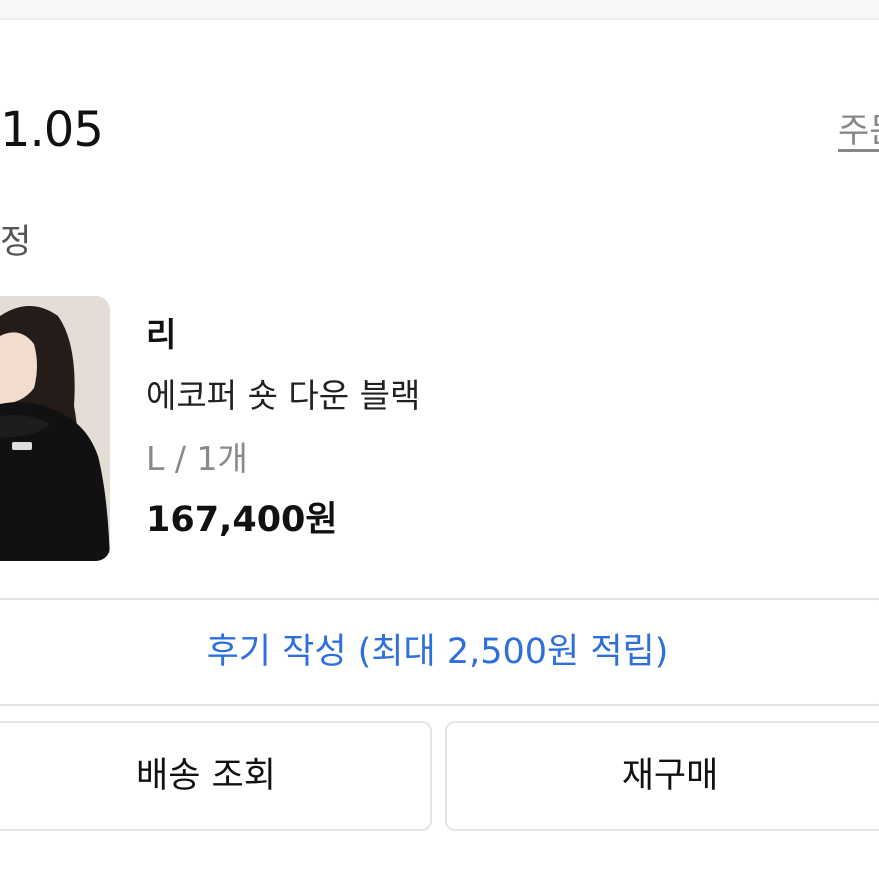 The height and width of the screenshot is (879, 879). What do you see at coordinates (206, 776) in the screenshot?
I see `track-delivery-label: 배송 조회` at bounding box center [206, 776].